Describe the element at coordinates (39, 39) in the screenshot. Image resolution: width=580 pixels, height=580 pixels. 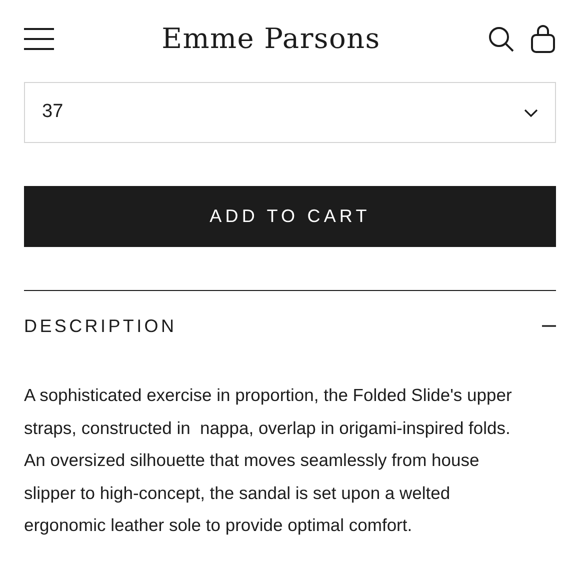
I see `menu-icon` at that location.